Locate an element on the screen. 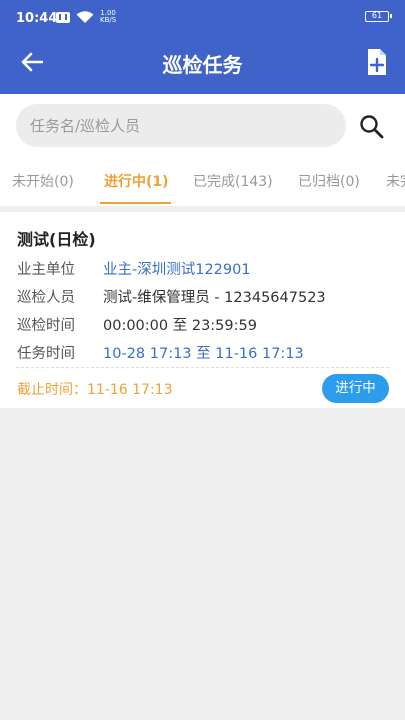 The width and height of the screenshot is (405, 720). status-icons: 1.00 KB/S is located at coordinates (86, 17).